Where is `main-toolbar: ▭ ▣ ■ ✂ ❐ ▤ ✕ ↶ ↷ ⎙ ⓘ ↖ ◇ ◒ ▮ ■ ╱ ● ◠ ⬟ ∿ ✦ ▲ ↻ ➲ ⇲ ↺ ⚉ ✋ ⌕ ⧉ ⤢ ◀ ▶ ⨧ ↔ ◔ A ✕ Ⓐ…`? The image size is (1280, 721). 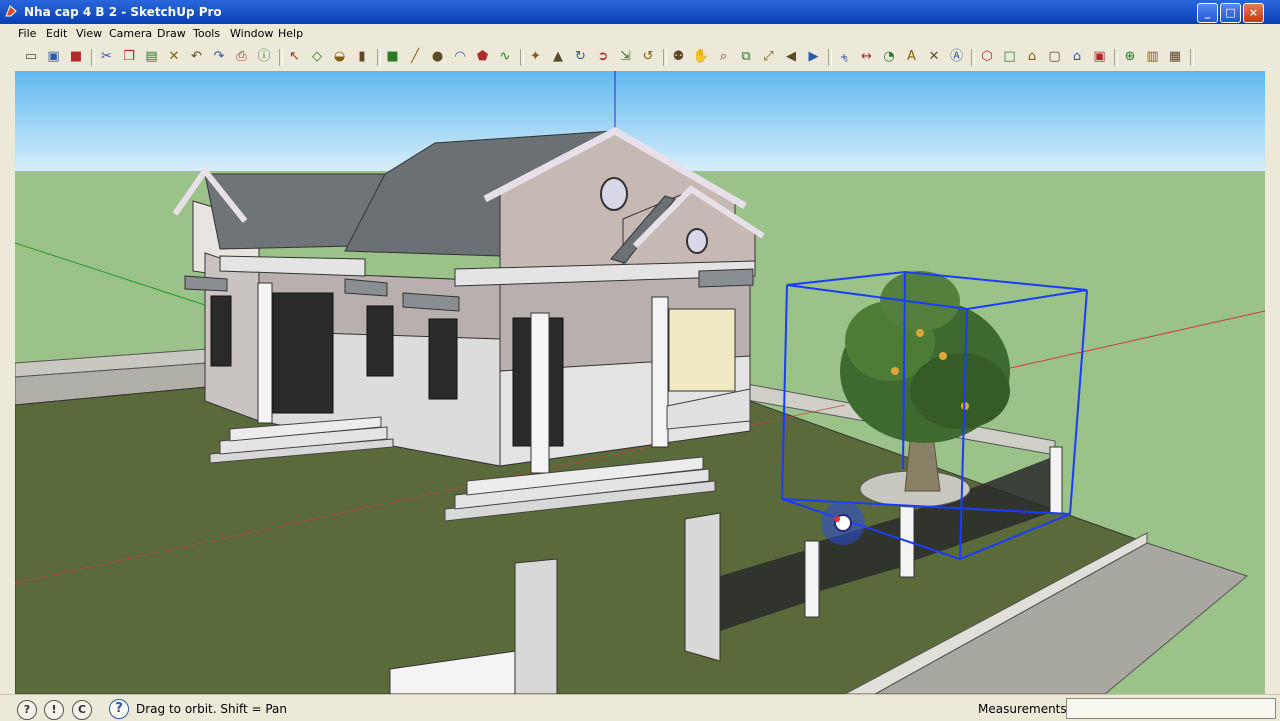
main-toolbar: ▭ ▣ ■ ✂ ❐ ▤ ✕ ↶ ↷ ⎙ ⓘ ↖ ◇ ◒ ▮ ■ ╱ ● ◠ ⬟ ∿ ✦ ▲ ↻ ➲ ⇲ ↺ ⚉ ✋ ⌕ ⧉ ⤢ ◀ ▶ ⨧ ↔ ◔ A ✕ Ⓐ… is located at coordinates (640, 58).